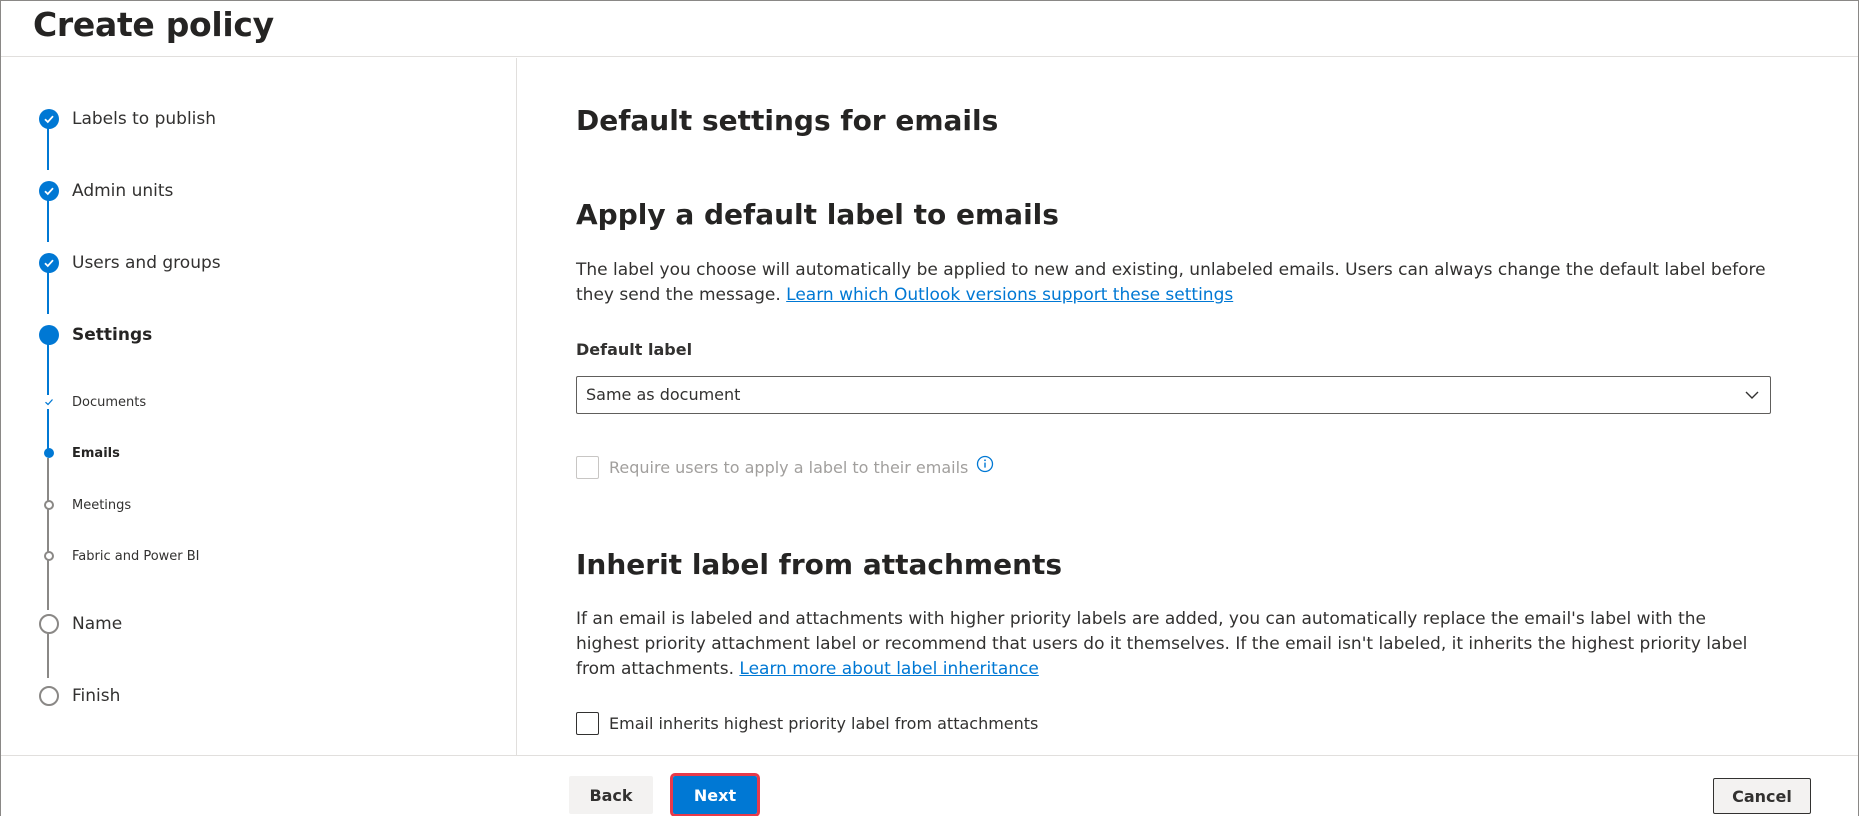  Describe the element at coordinates (929, 785) in the screenshot. I see `wizard-footer: Back Next Cancel` at that location.